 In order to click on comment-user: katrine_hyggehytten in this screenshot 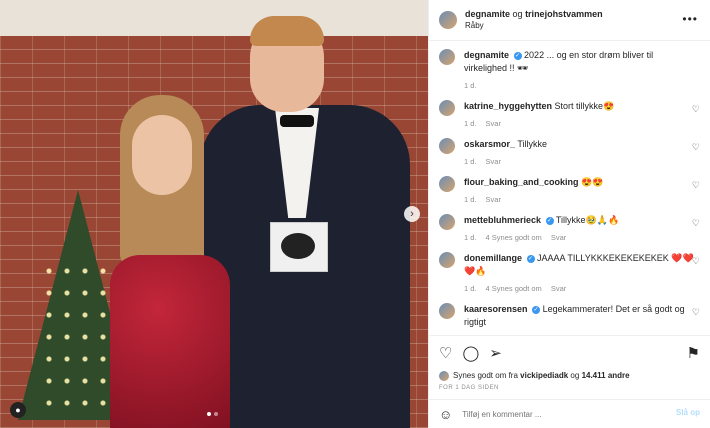, I will do `click(508, 106)`.